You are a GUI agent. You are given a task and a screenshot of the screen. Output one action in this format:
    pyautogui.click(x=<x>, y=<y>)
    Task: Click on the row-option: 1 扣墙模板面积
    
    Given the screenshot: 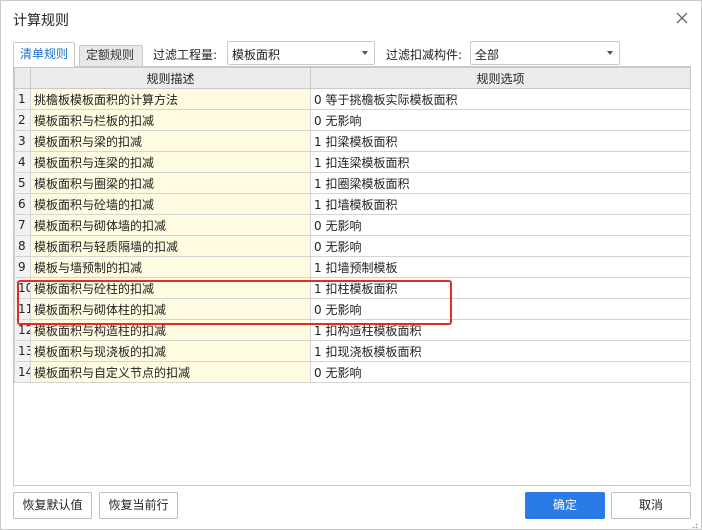 What is the action you would take?
    pyautogui.click(x=500, y=204)
    